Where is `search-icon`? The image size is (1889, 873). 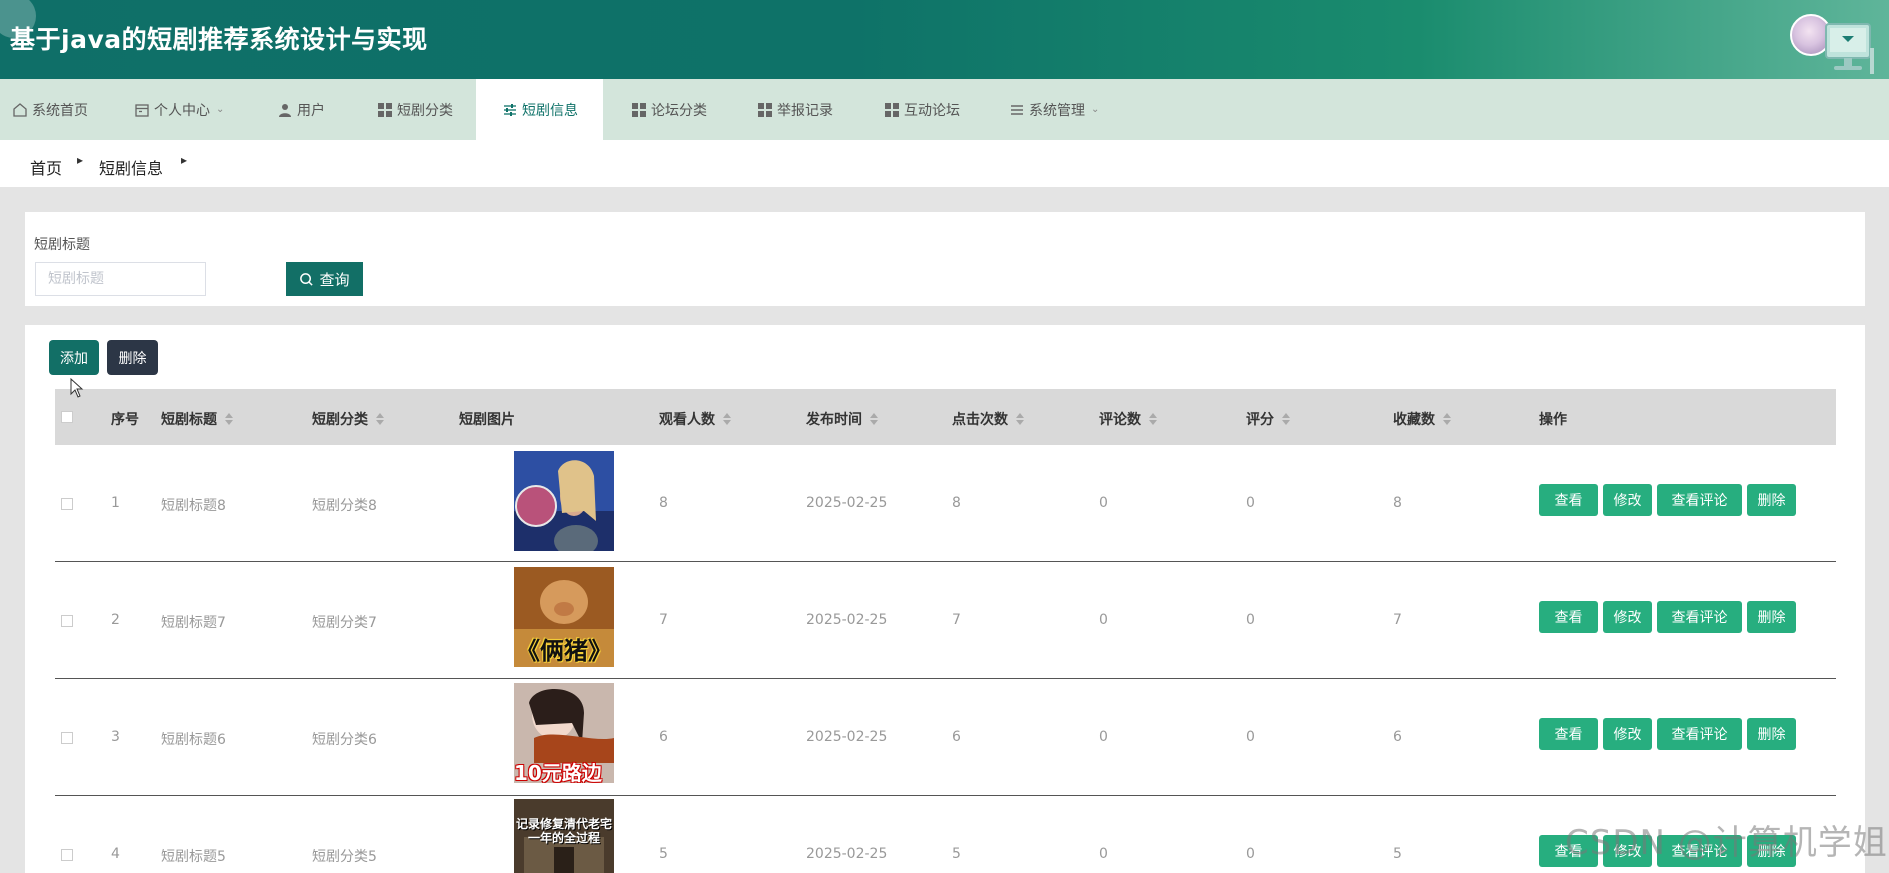
search-icon is located at coordinates (307, 279).